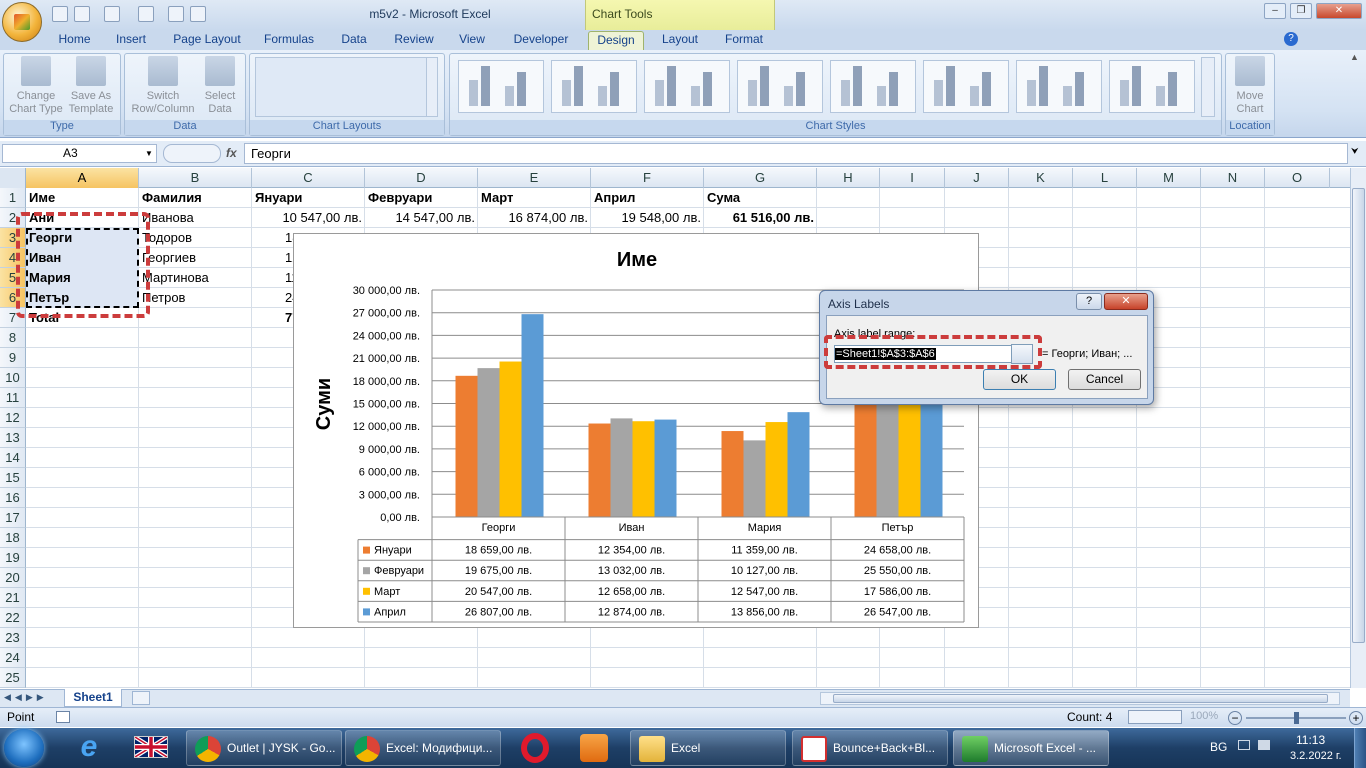 Image resolution: width=1366 pixels, height=768 pixels. What do you see at coordinates (912, 178) in the screenshot?
I see `column-header-i: I` at bounding box center [912, 178].